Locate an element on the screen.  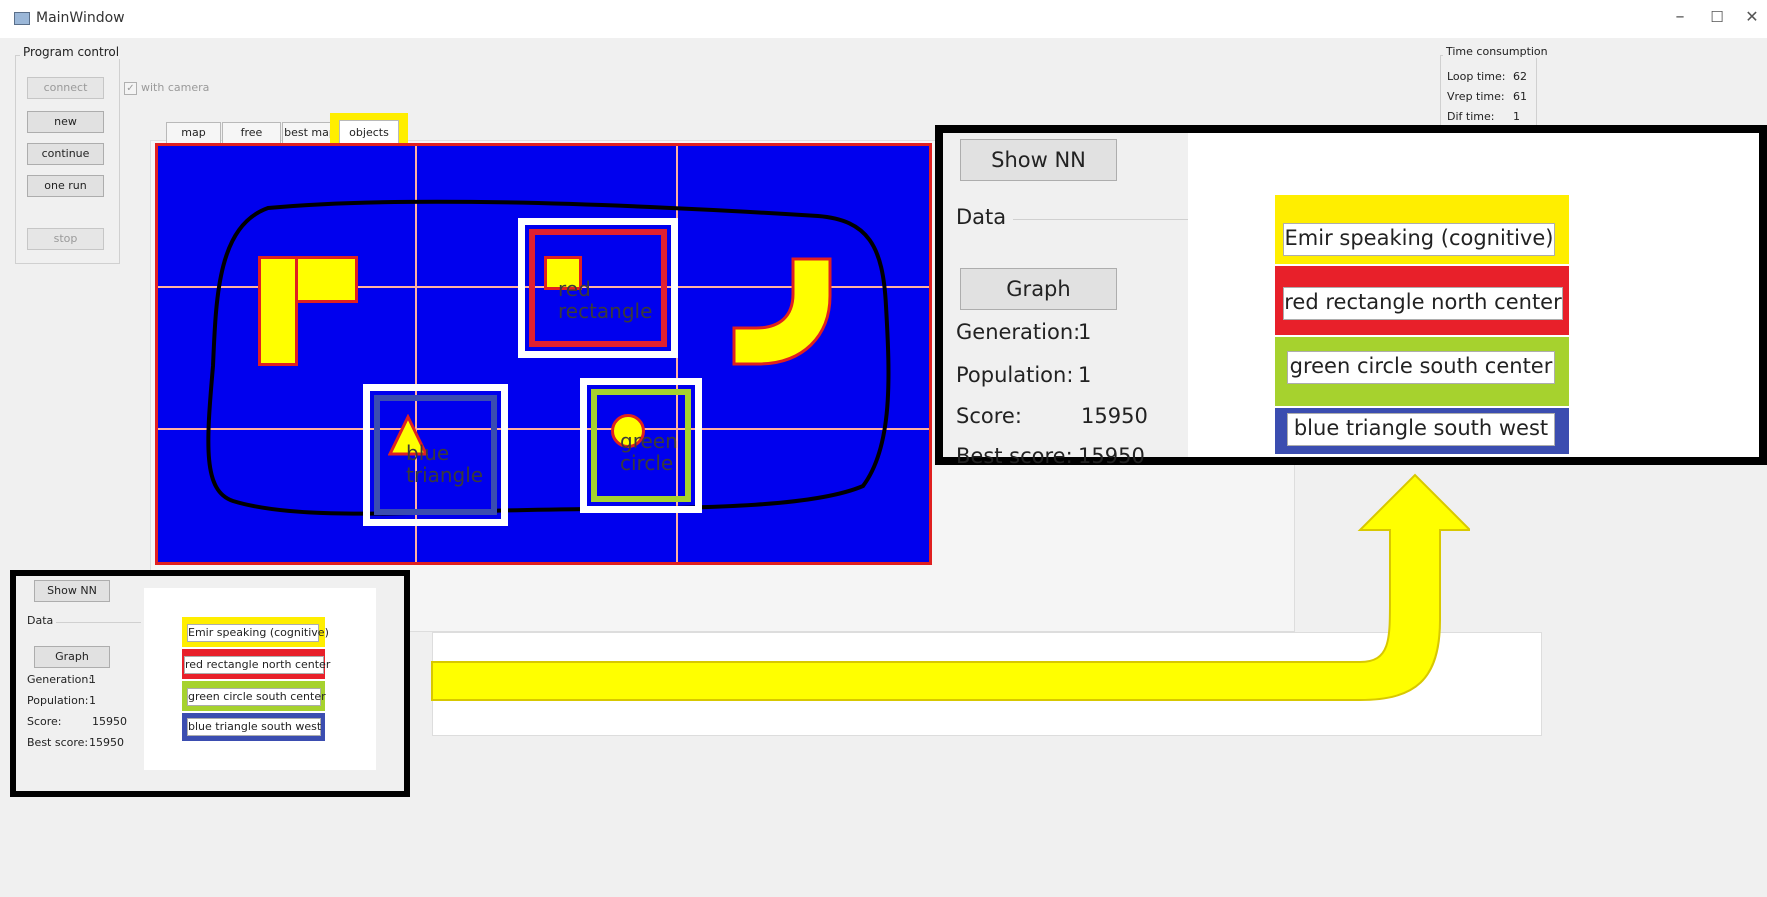
time-consumption-label: Time consumption is located at coordinates (1497, 51).